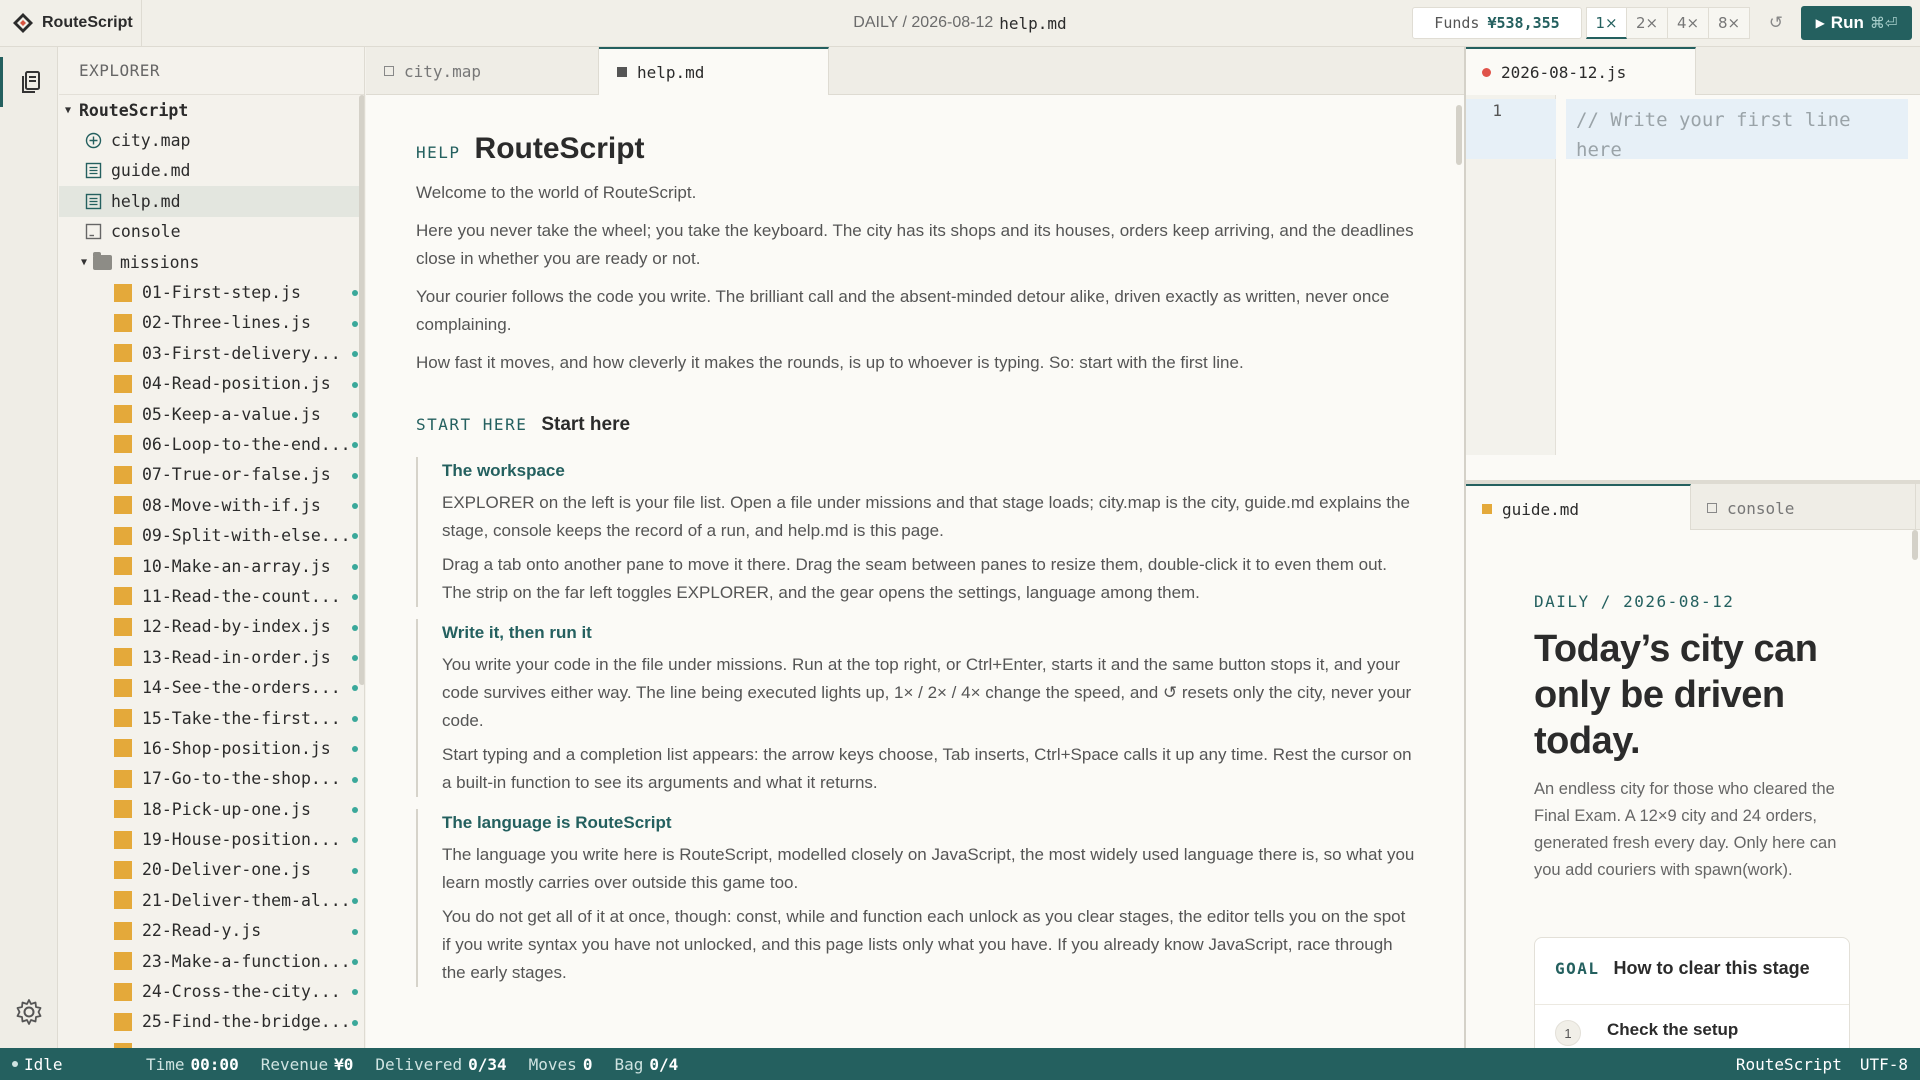 The image size is (1920, 1080). Describe the element at coordinates (71, 23) in the screenshot. I see `brand: RouteScript` at that location.